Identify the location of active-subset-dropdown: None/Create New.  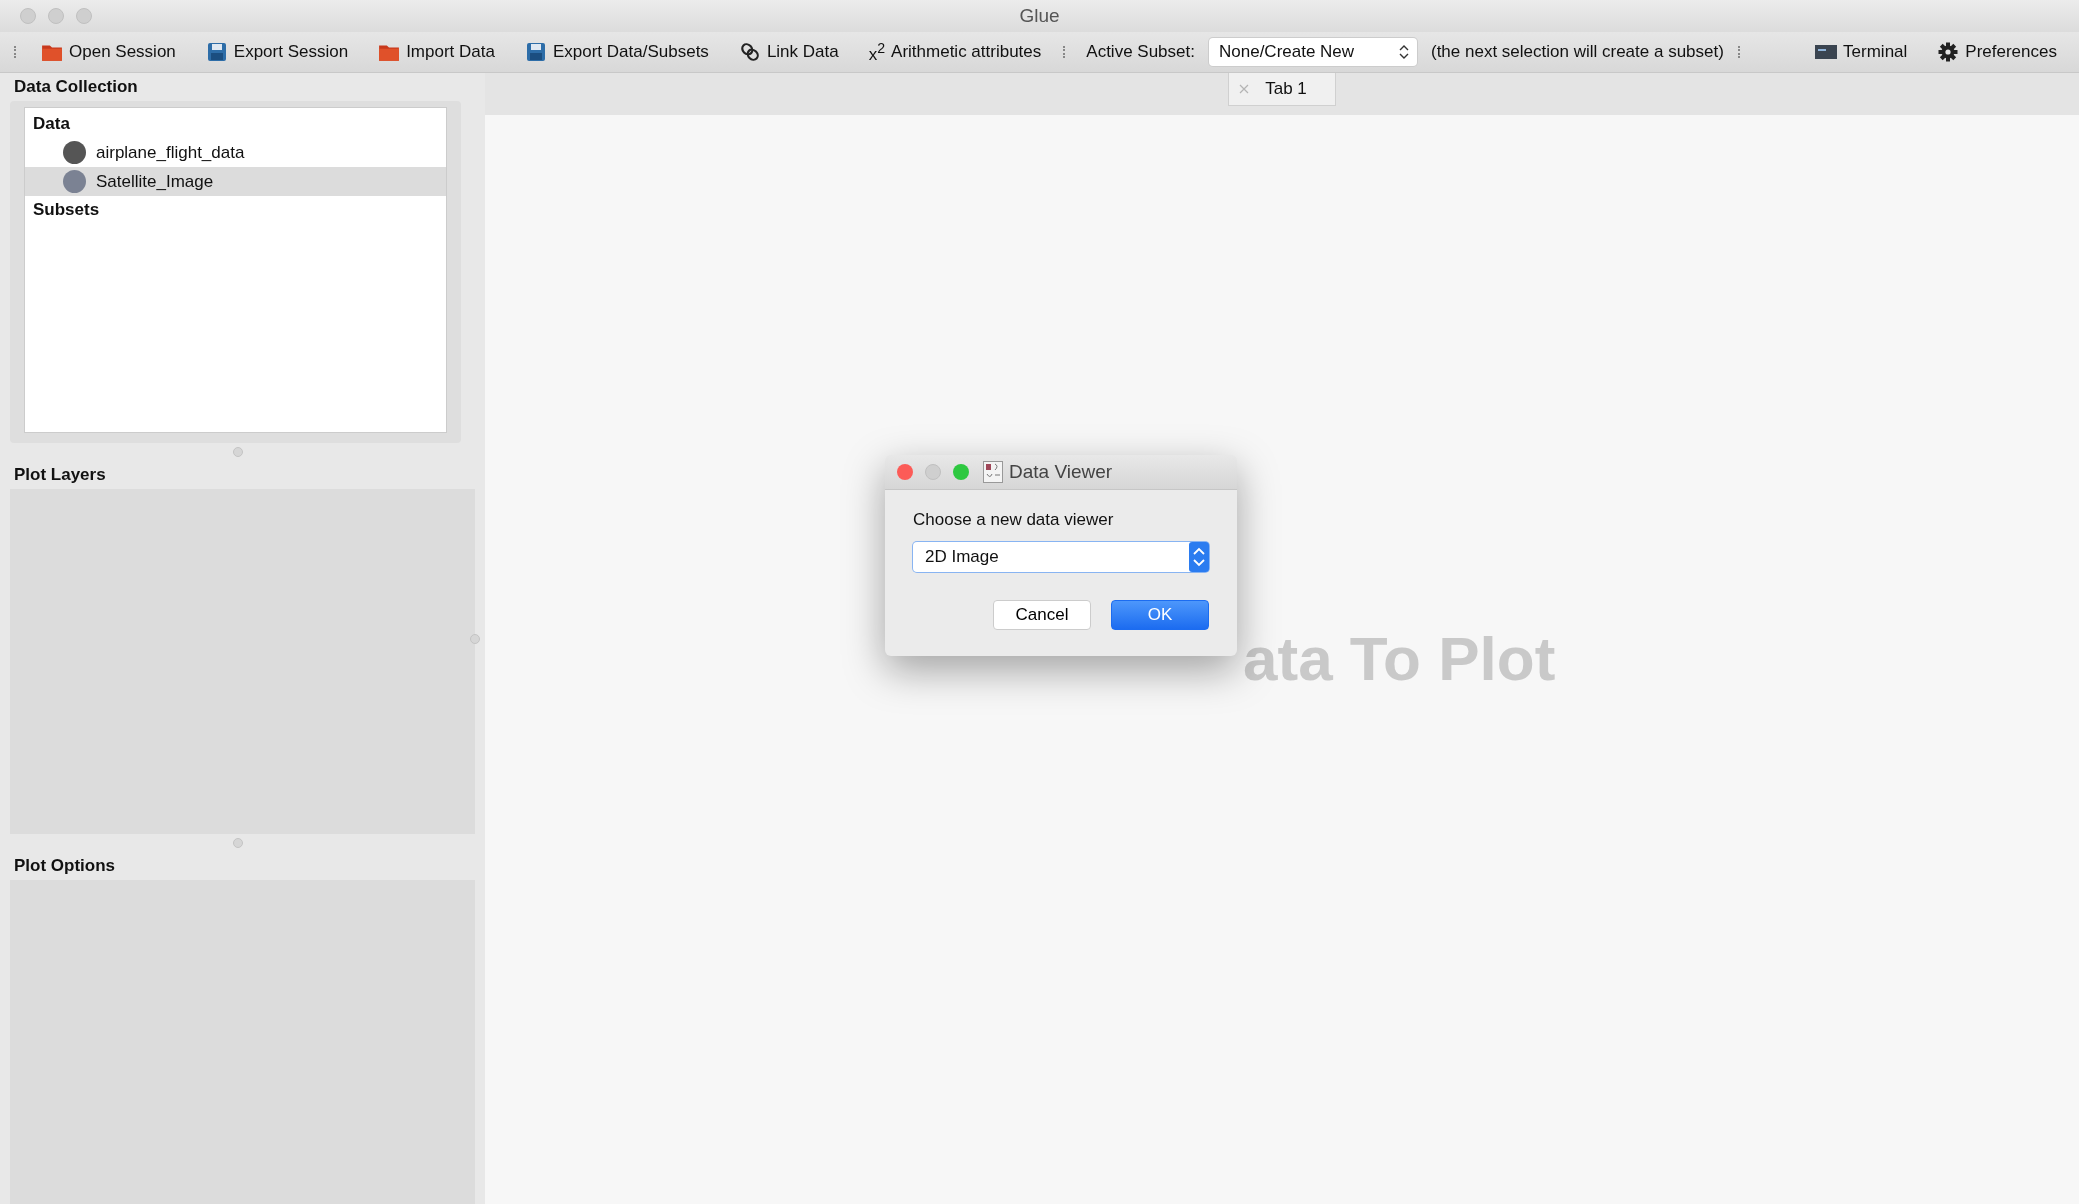
(1313, 52).